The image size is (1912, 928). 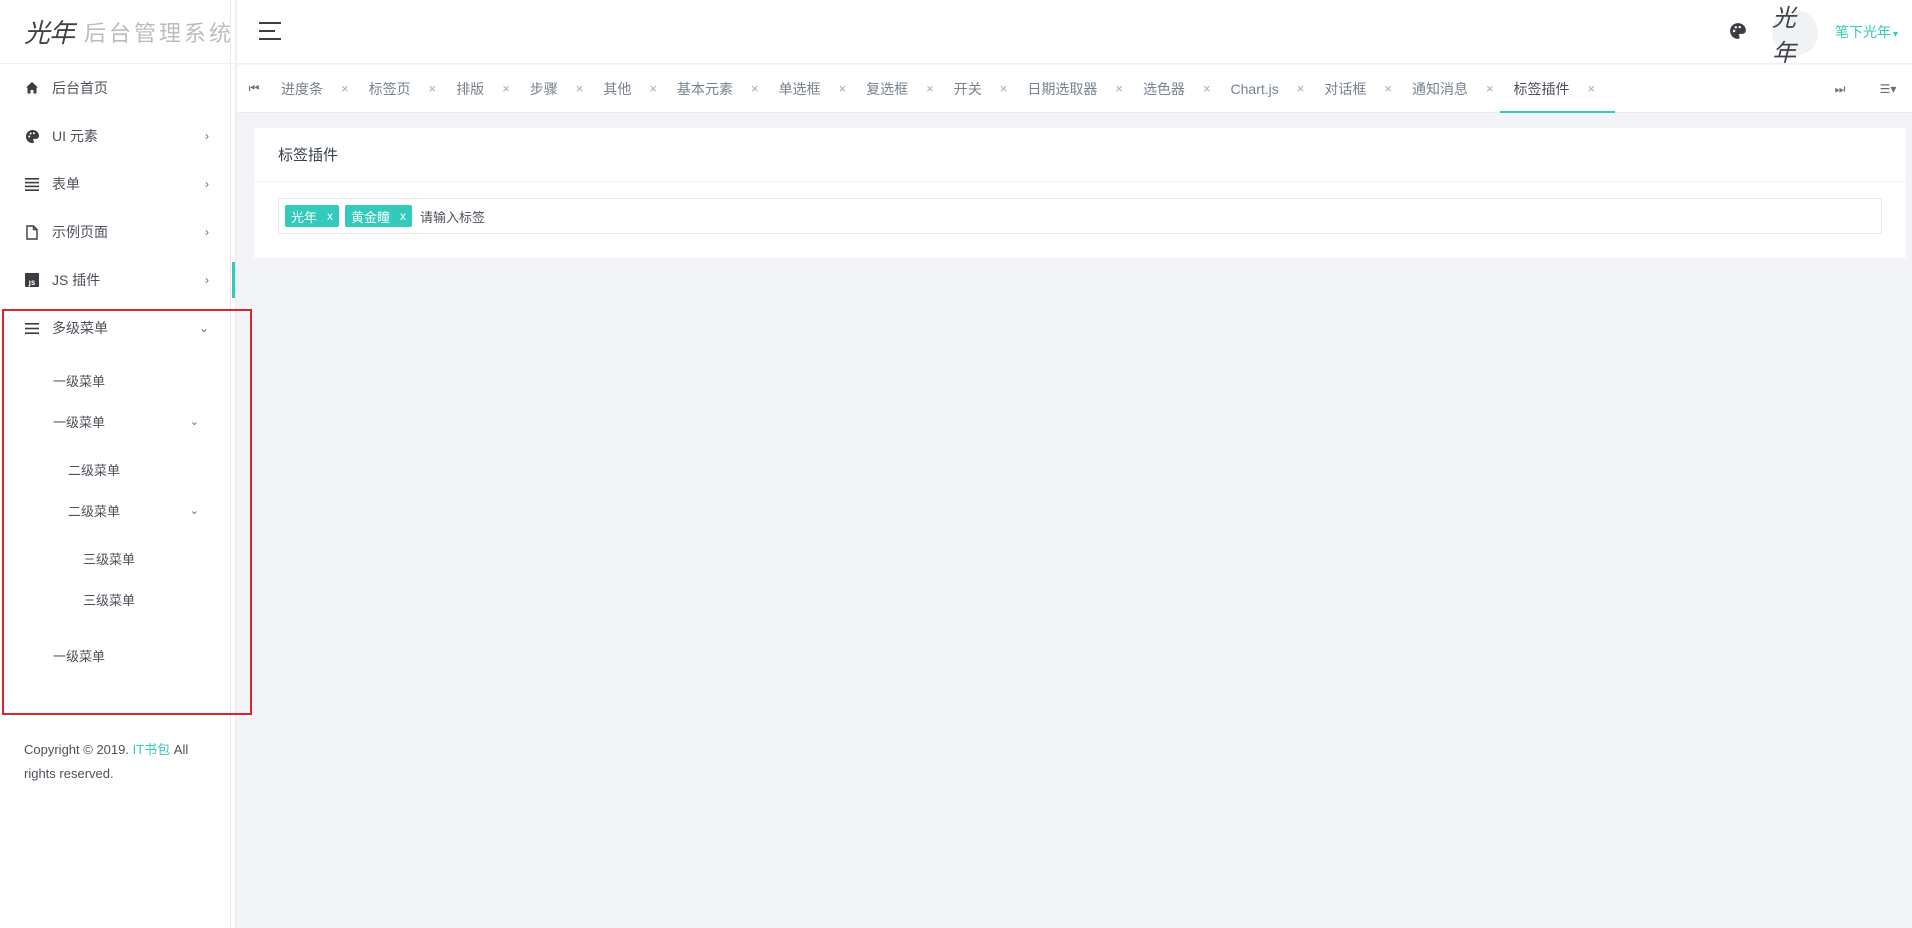 What do you see at coordinates (617, 88) in the screenshot?
I see `tab-label: 其他` at bounding box center [617, 88].